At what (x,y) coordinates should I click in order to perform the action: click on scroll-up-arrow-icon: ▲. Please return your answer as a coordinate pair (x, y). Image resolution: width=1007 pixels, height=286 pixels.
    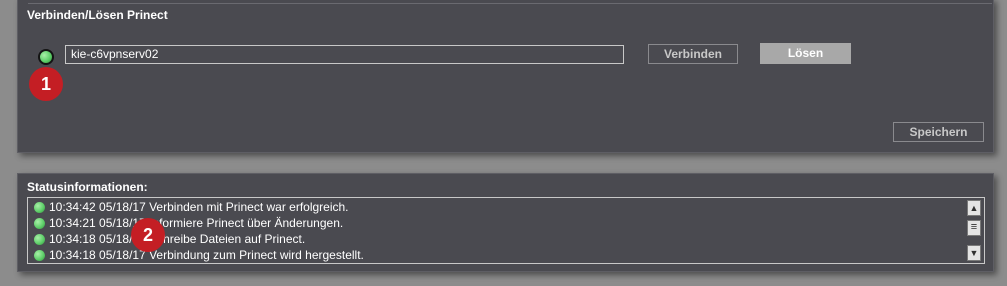
    Looking at the image, I should click on (974, 208).